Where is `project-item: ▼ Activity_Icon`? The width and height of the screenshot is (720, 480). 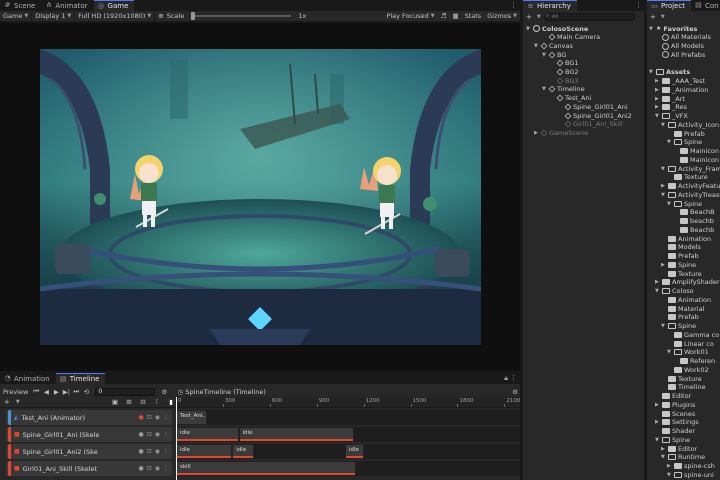
project-item: ▼ Activity_Icon is located at coordinates (690, 124).